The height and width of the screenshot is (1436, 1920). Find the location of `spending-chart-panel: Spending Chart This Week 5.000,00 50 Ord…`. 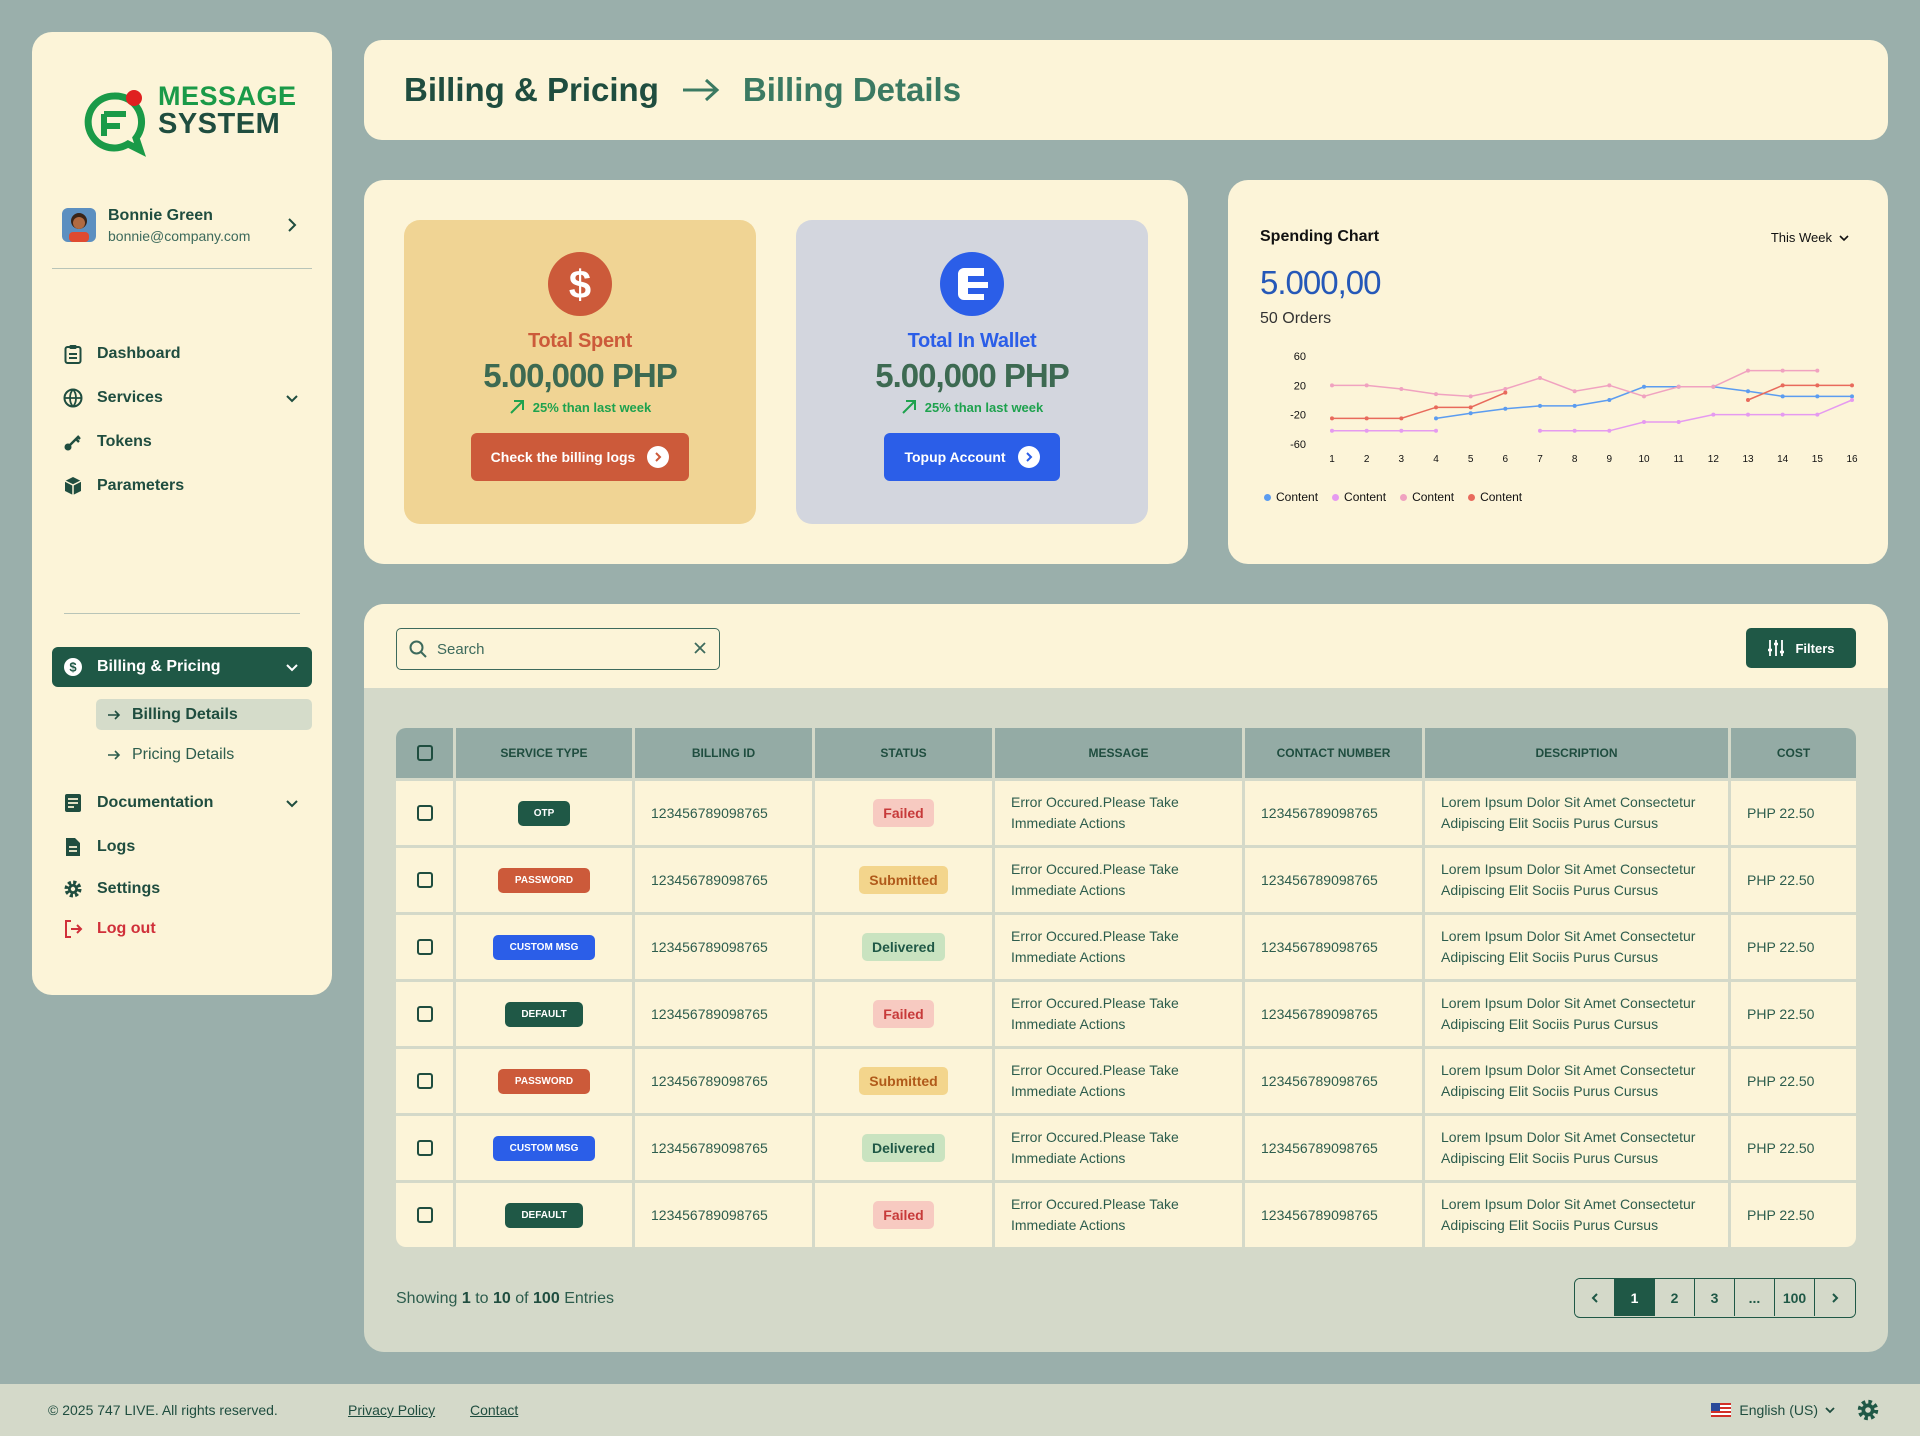

spending-chart-panel: Spending Chart This Week 5.000,00 50 Ord… is located at coordinates (1558, 372).